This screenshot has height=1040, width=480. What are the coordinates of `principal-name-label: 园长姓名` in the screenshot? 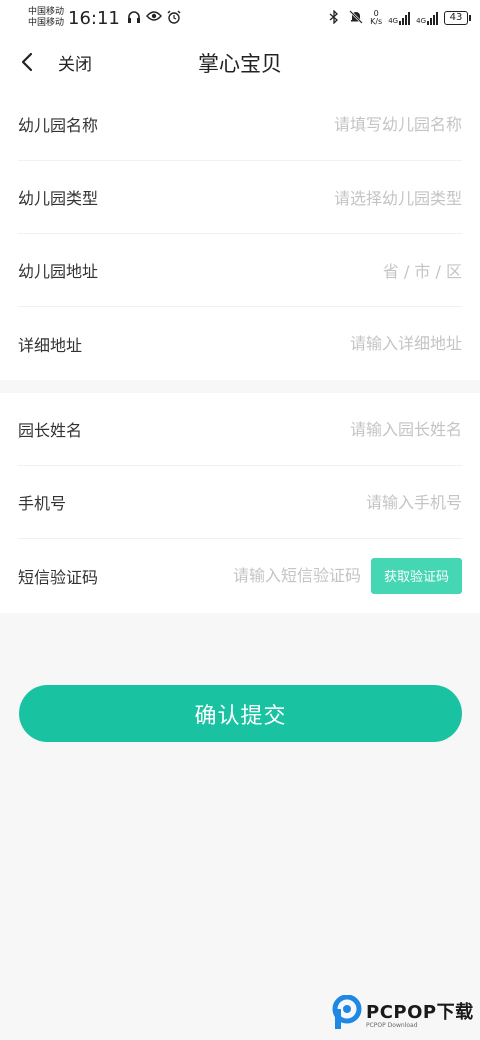 It's located at (50, 430).